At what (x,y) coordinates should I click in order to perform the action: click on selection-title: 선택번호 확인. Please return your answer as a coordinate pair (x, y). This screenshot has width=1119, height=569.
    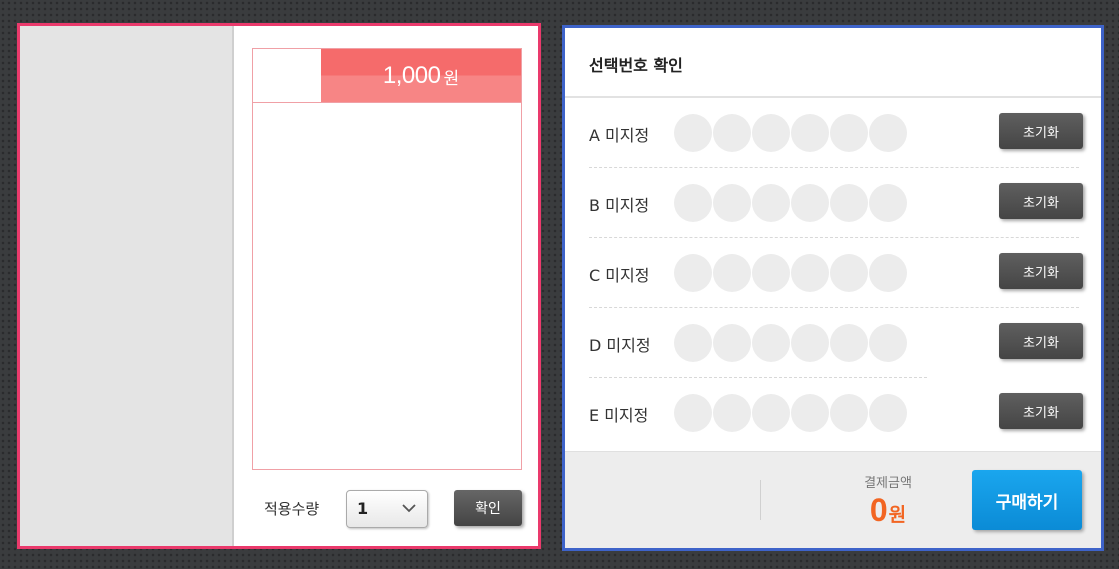
    Looking at the image, I should click on (636, 65).